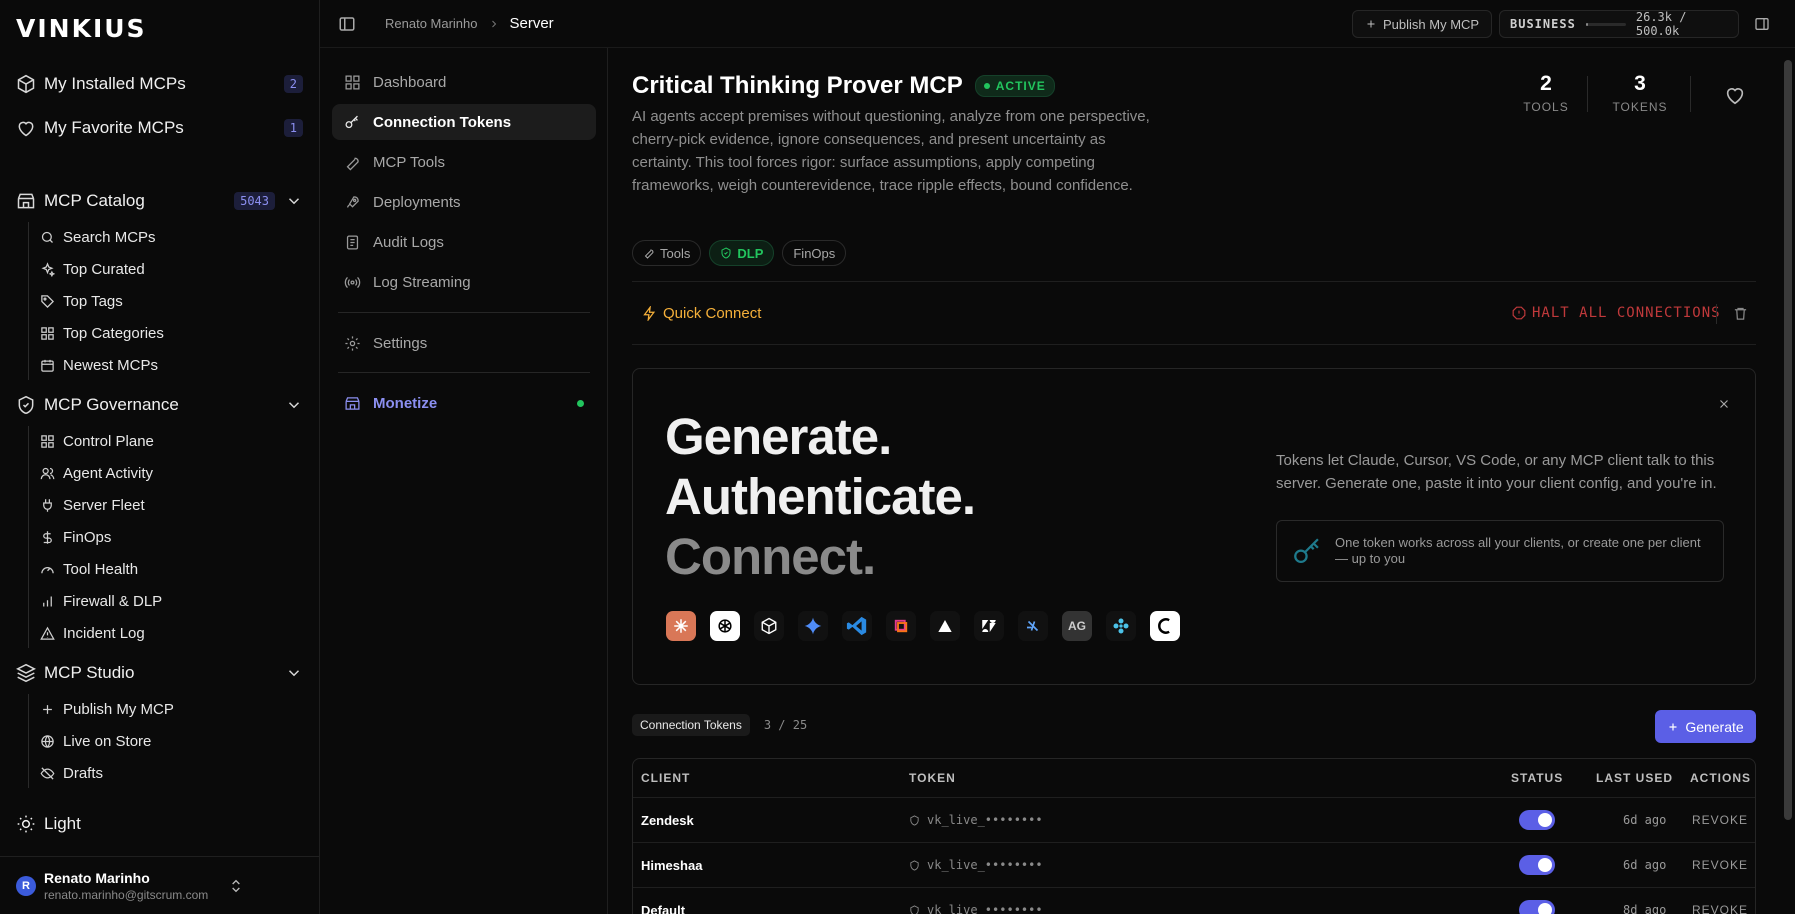 Image resolution: width=1795 pixels, height=914 pixels. Describe the element at coordinates (464, 202) in the screenshot. I see `nav-deployments: Deployments` at that location.